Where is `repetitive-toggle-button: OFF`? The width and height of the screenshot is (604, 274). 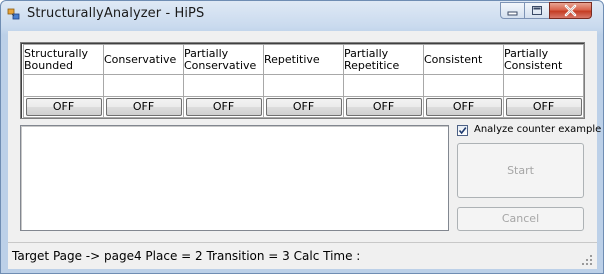 repetitive-toggle-button: OFF is located at coordinates (303, 107).